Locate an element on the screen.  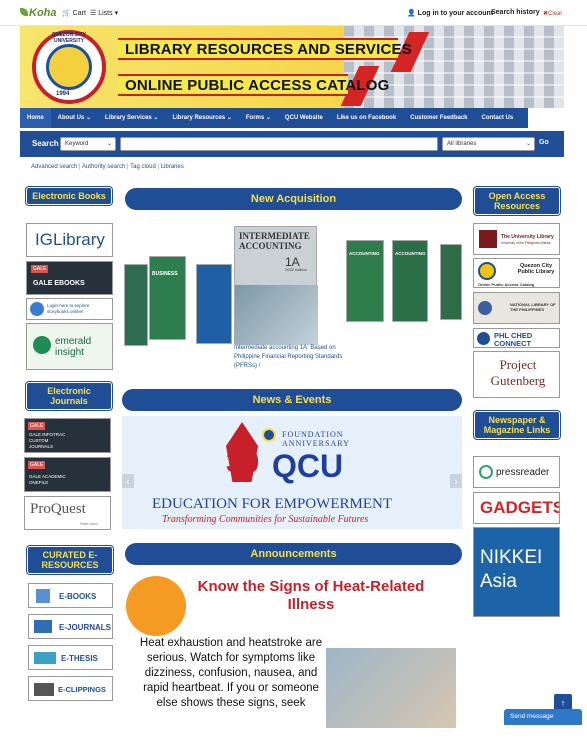
nav-forms: Forms ⌄ is located at coordinates (258, 118).